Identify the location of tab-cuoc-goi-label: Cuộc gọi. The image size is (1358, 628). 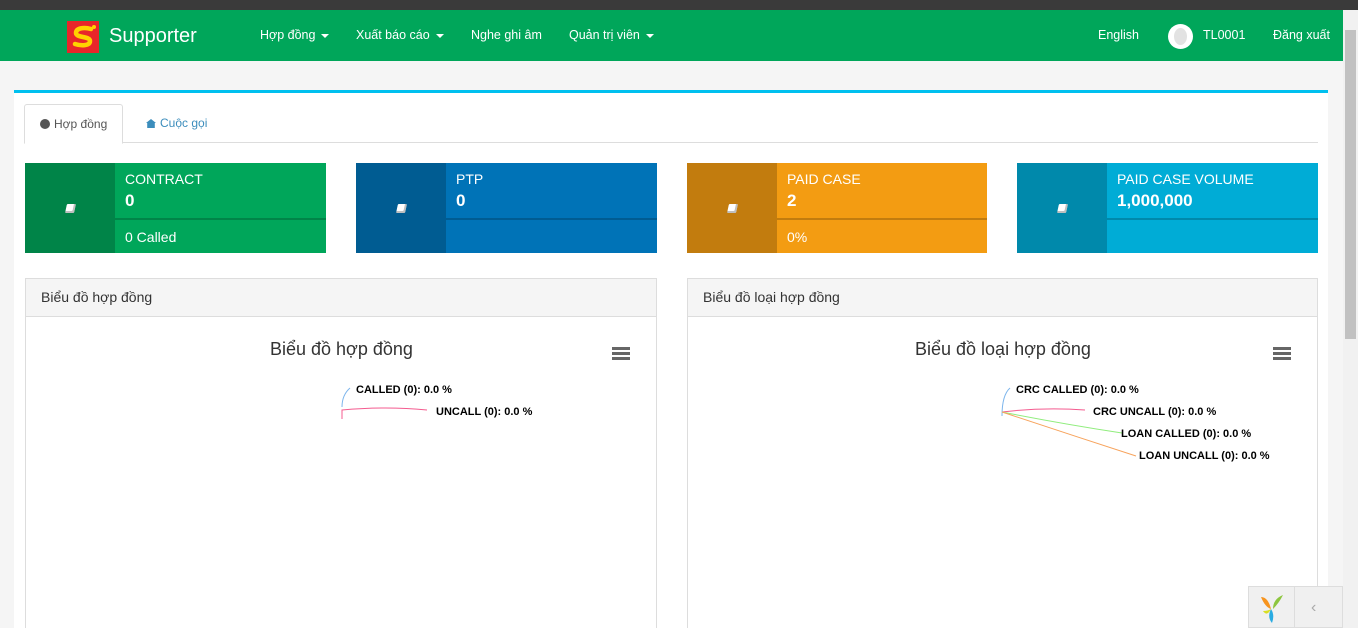
(184, 123).